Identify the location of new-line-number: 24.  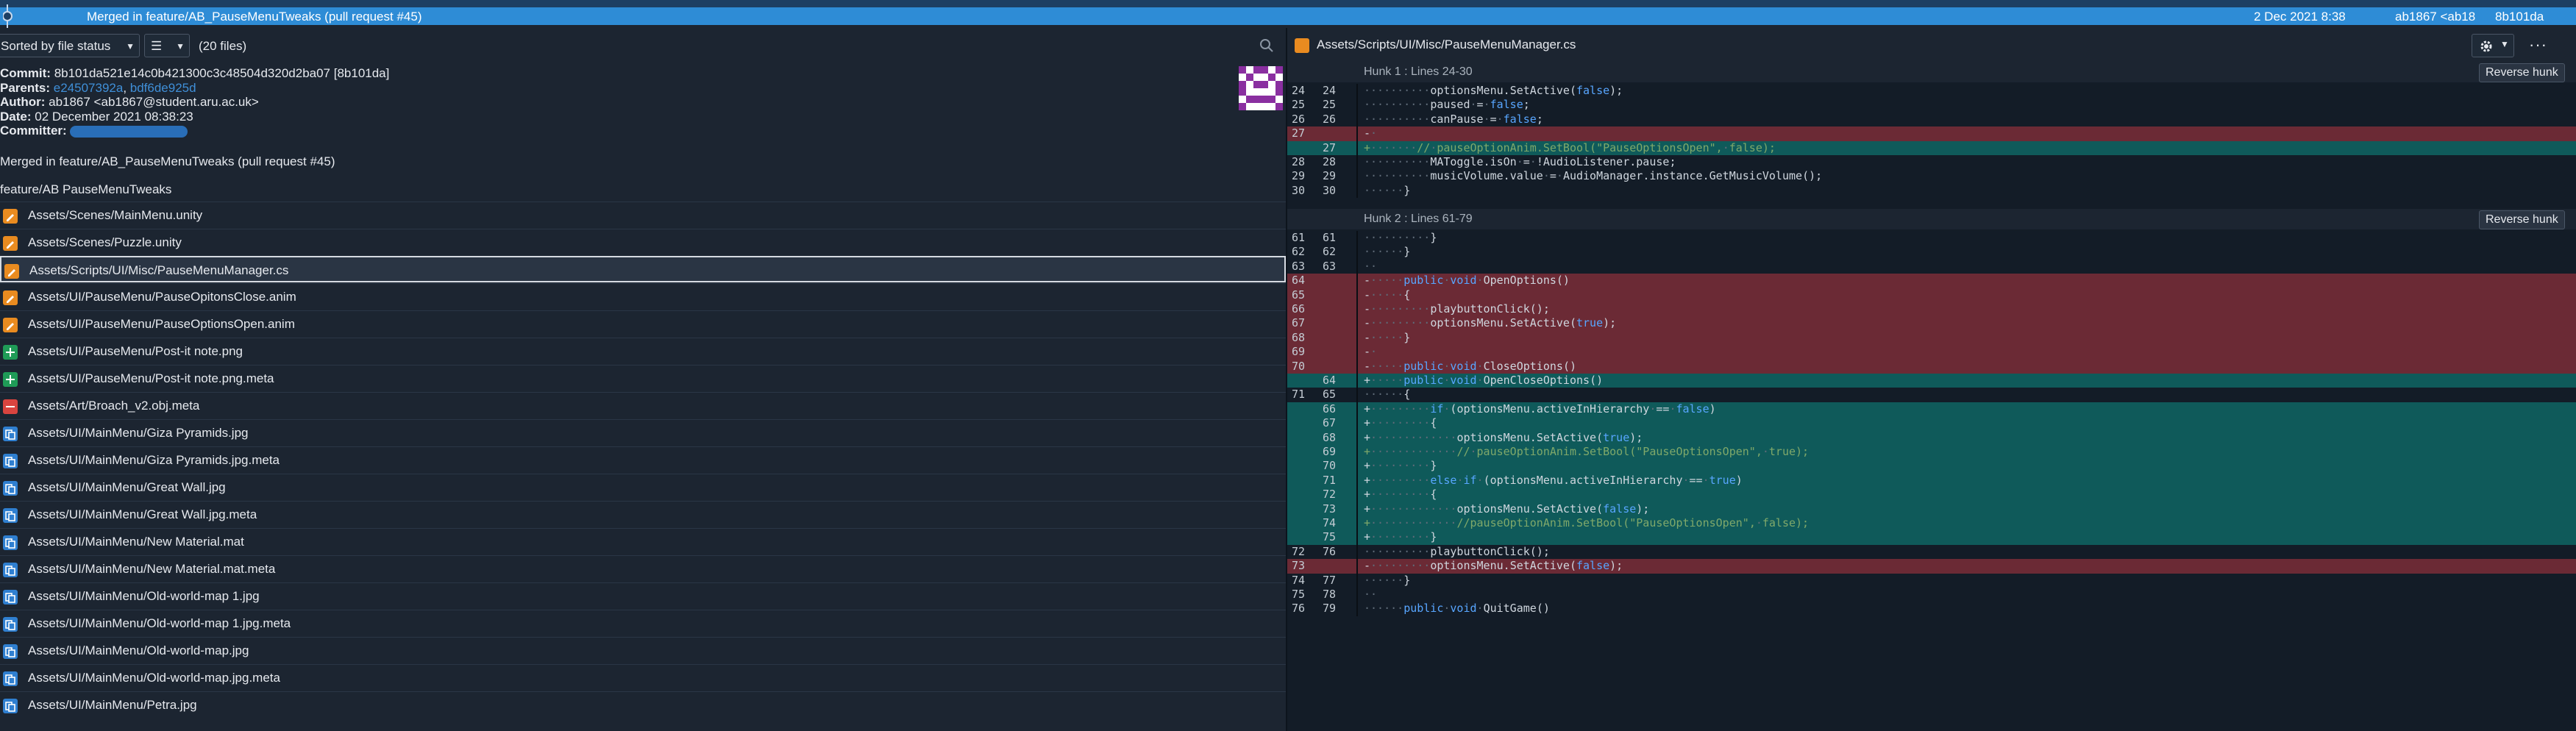
(1330, 90).